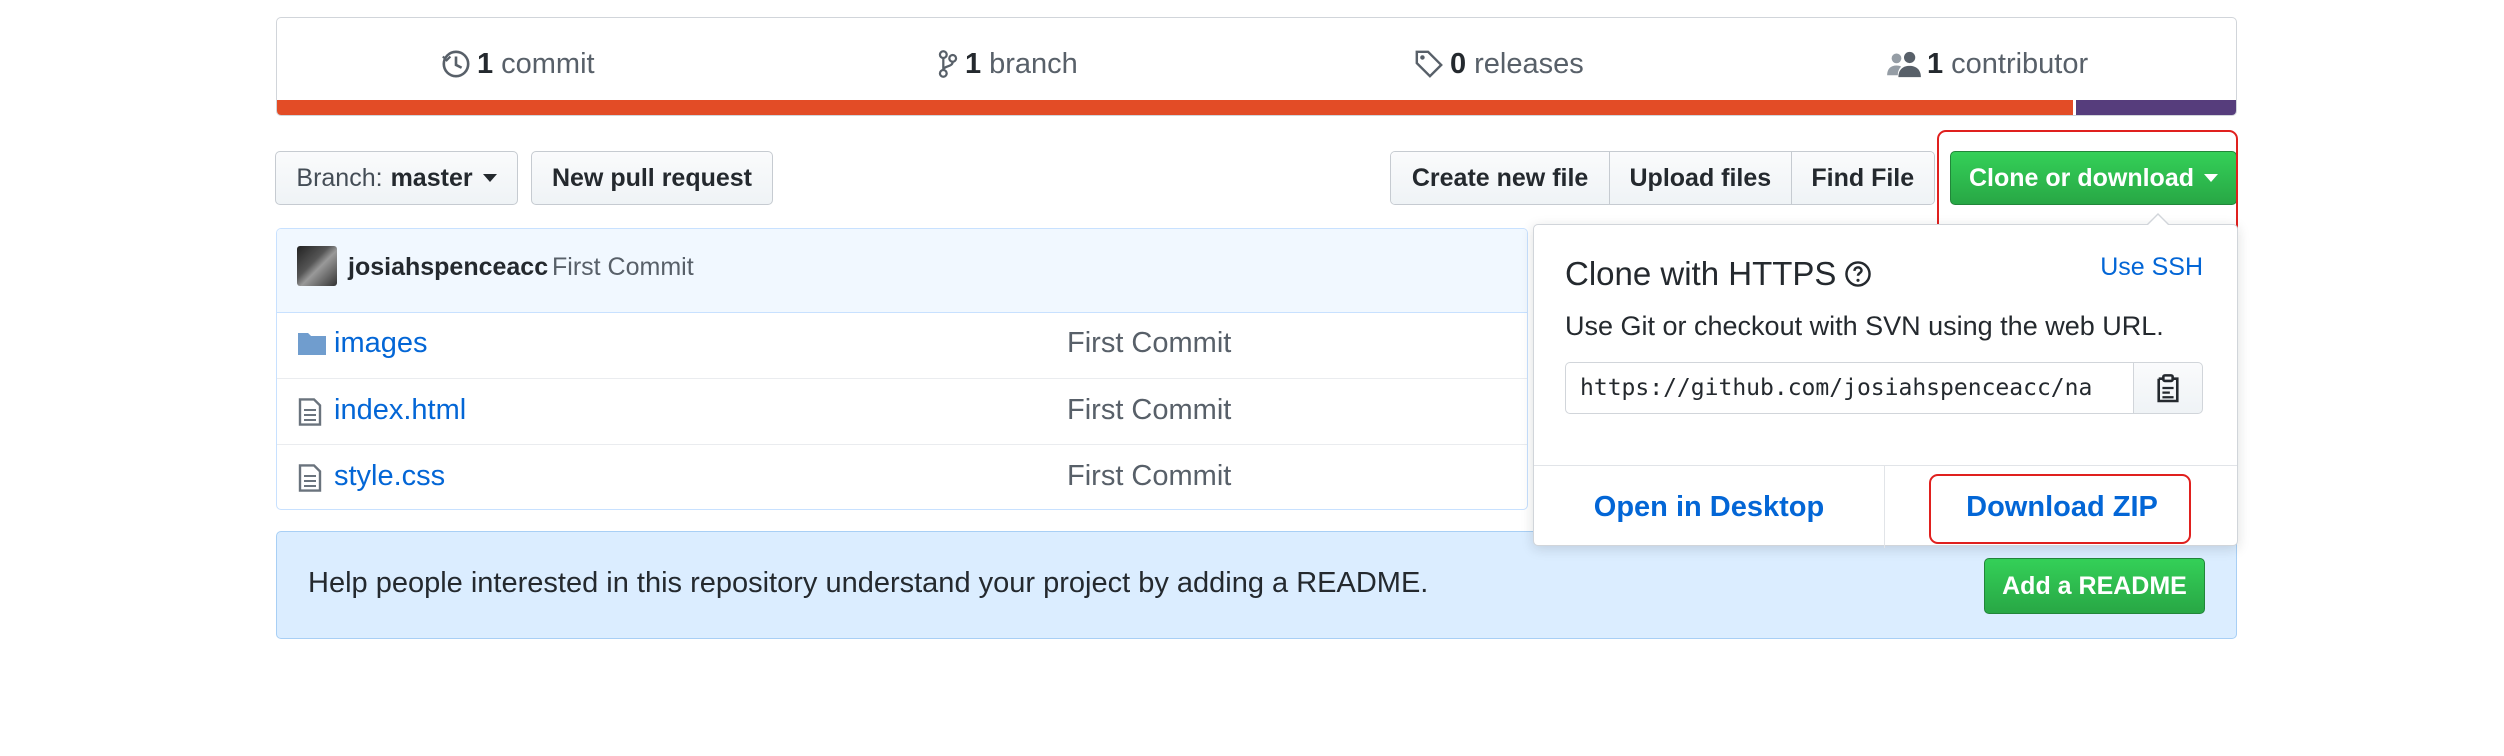 This screenshot has height=756, width=2504. What do you see at coordinates (902, 345) in the screenshot?
I see `table-row: images First Commit` at bounding box center [902, 345].